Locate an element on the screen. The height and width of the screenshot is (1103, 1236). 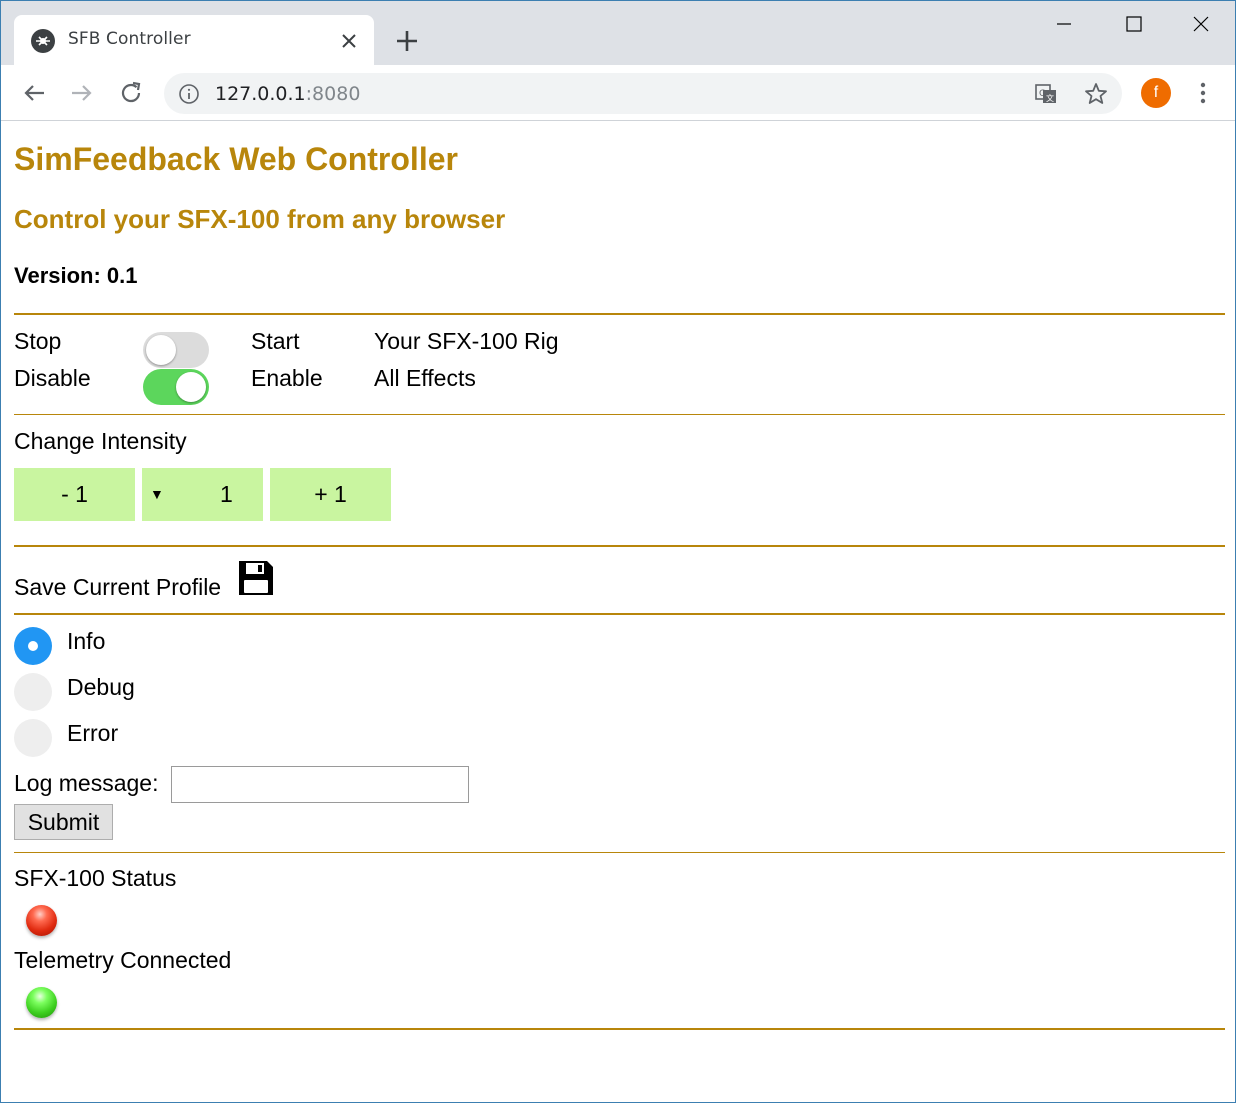
intensity-select: ▼ 1 is located at coordinates (202, 494).